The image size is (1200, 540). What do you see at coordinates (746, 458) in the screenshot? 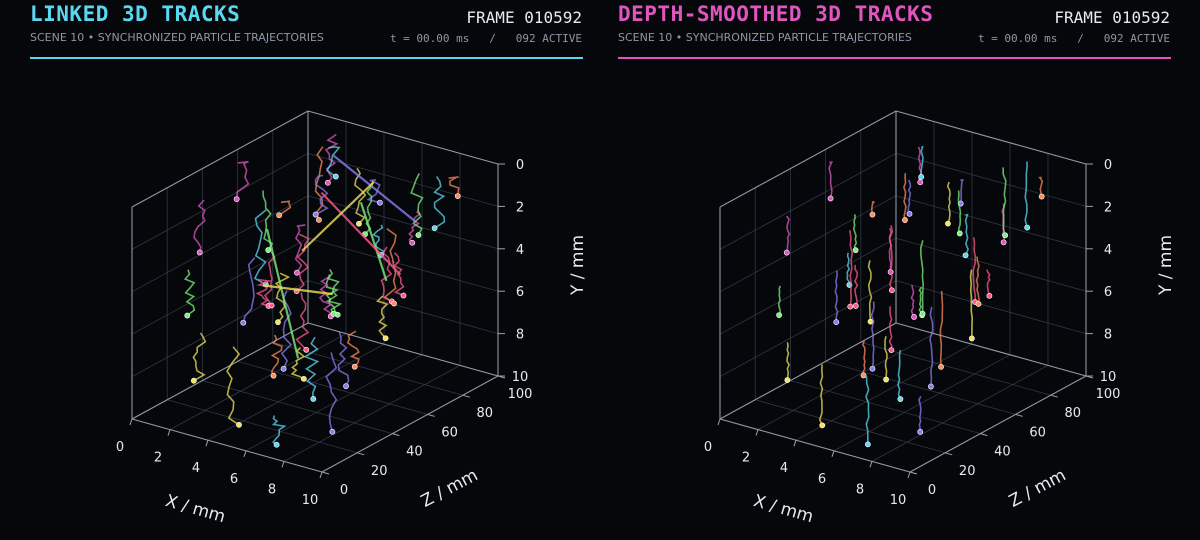
I see `x-tick-label: 2` at bounding box center [746, 458].